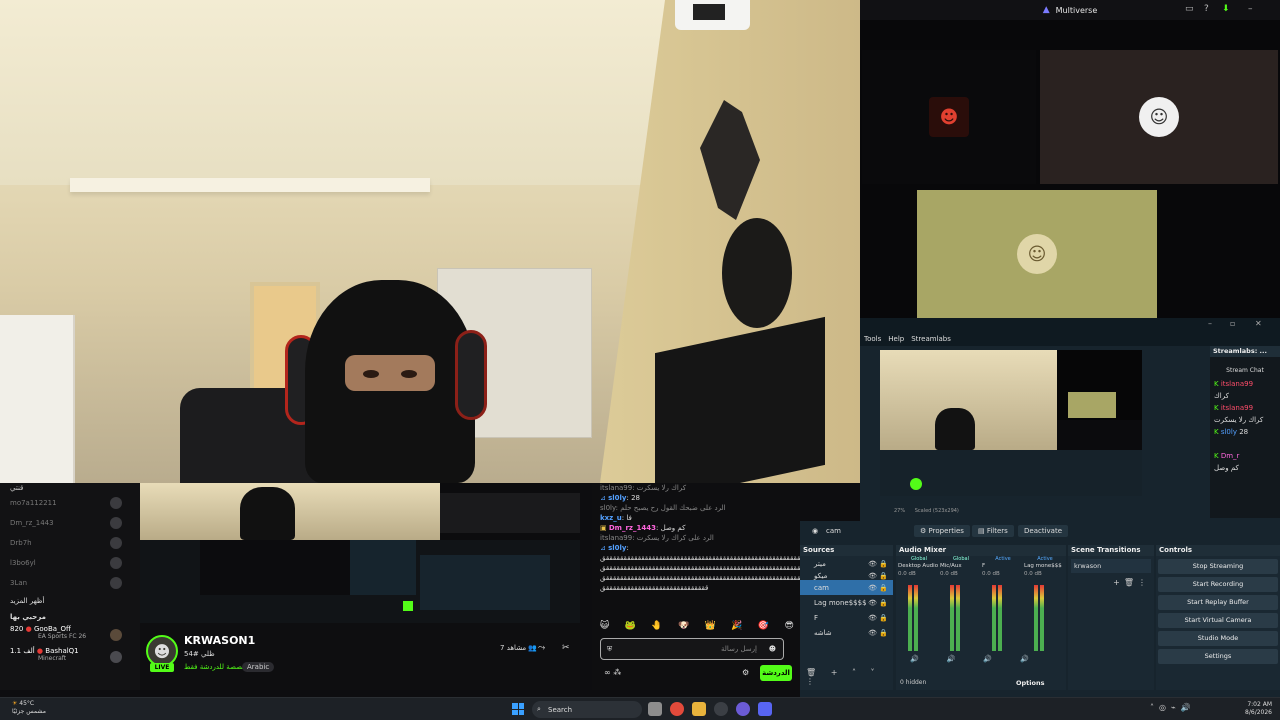 Image resolution: width=1280 pixels, height=720 pixels. What do you see at coordinates (70, 658) in the screenshot?
I see `recommended-channel: 1.1 ألف ● BashalQ1 Minecraft` at bounding box center [70, 658].